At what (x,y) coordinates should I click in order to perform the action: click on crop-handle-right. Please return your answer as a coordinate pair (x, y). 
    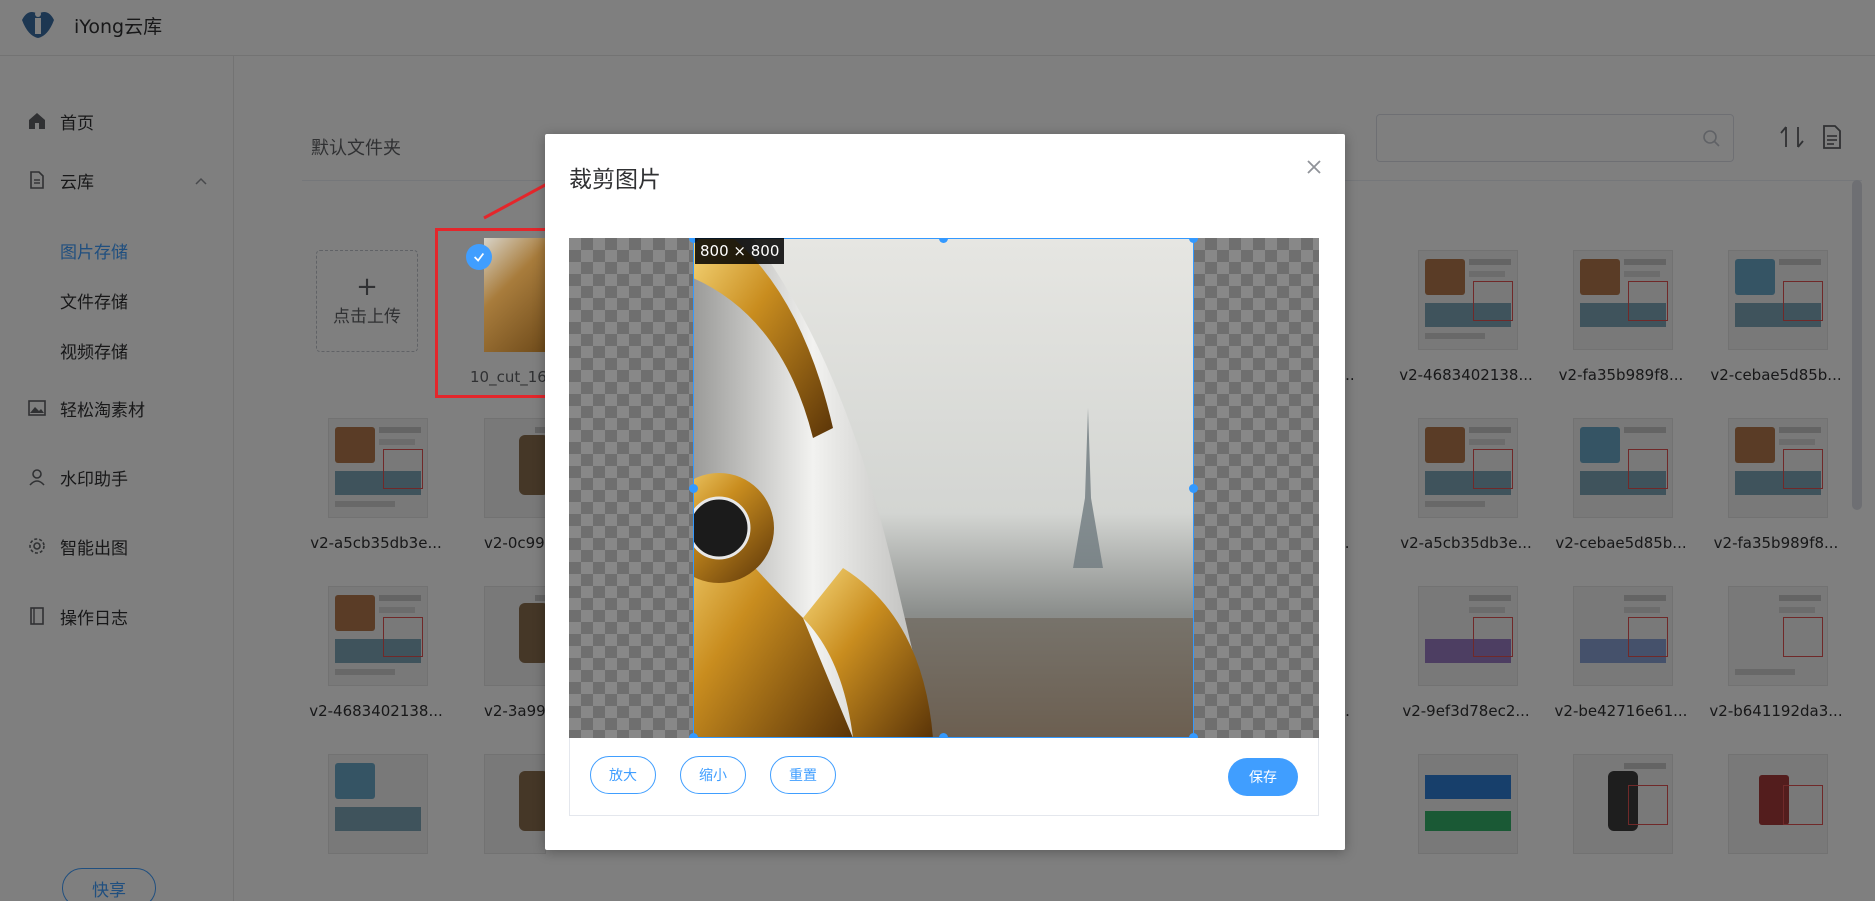
    Looking at the image, I should click on (1193, 488).